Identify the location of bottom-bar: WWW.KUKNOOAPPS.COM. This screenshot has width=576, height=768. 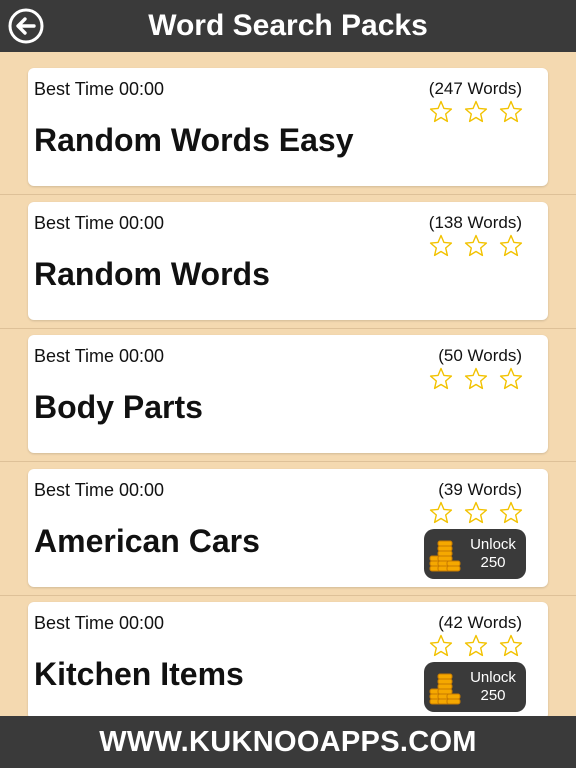
(288, 742).